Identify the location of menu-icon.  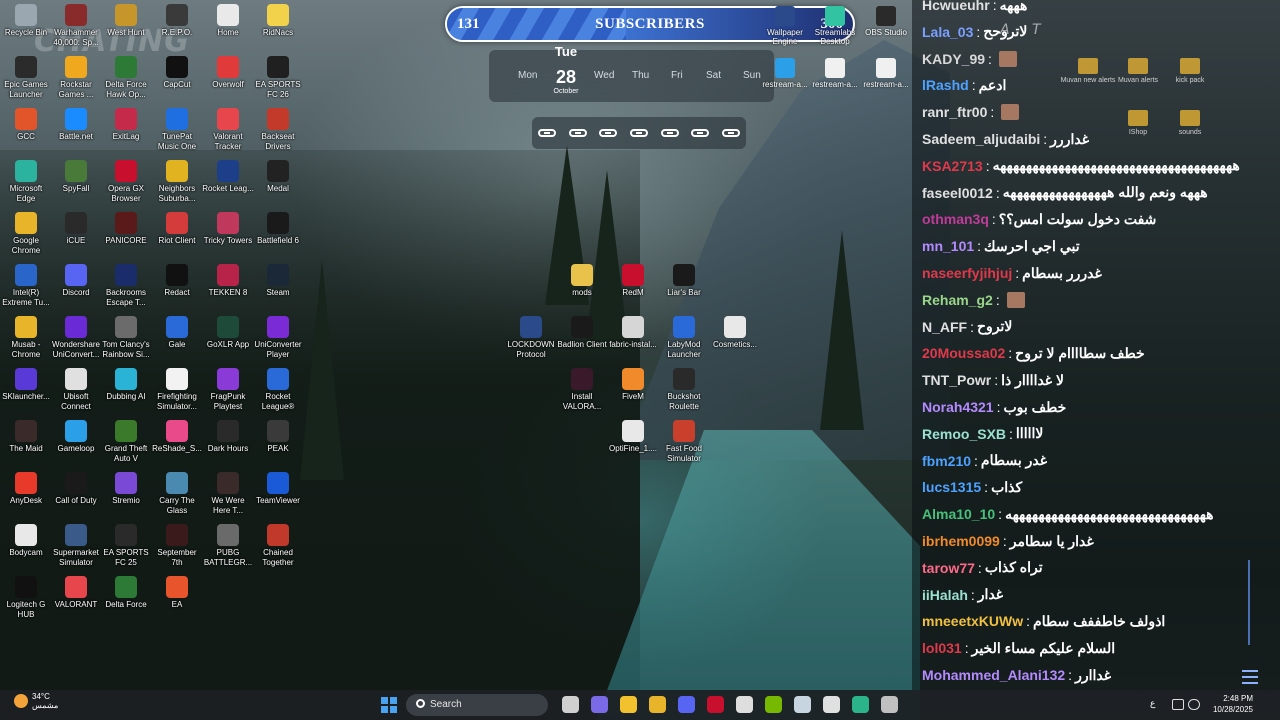
(1250, 677).